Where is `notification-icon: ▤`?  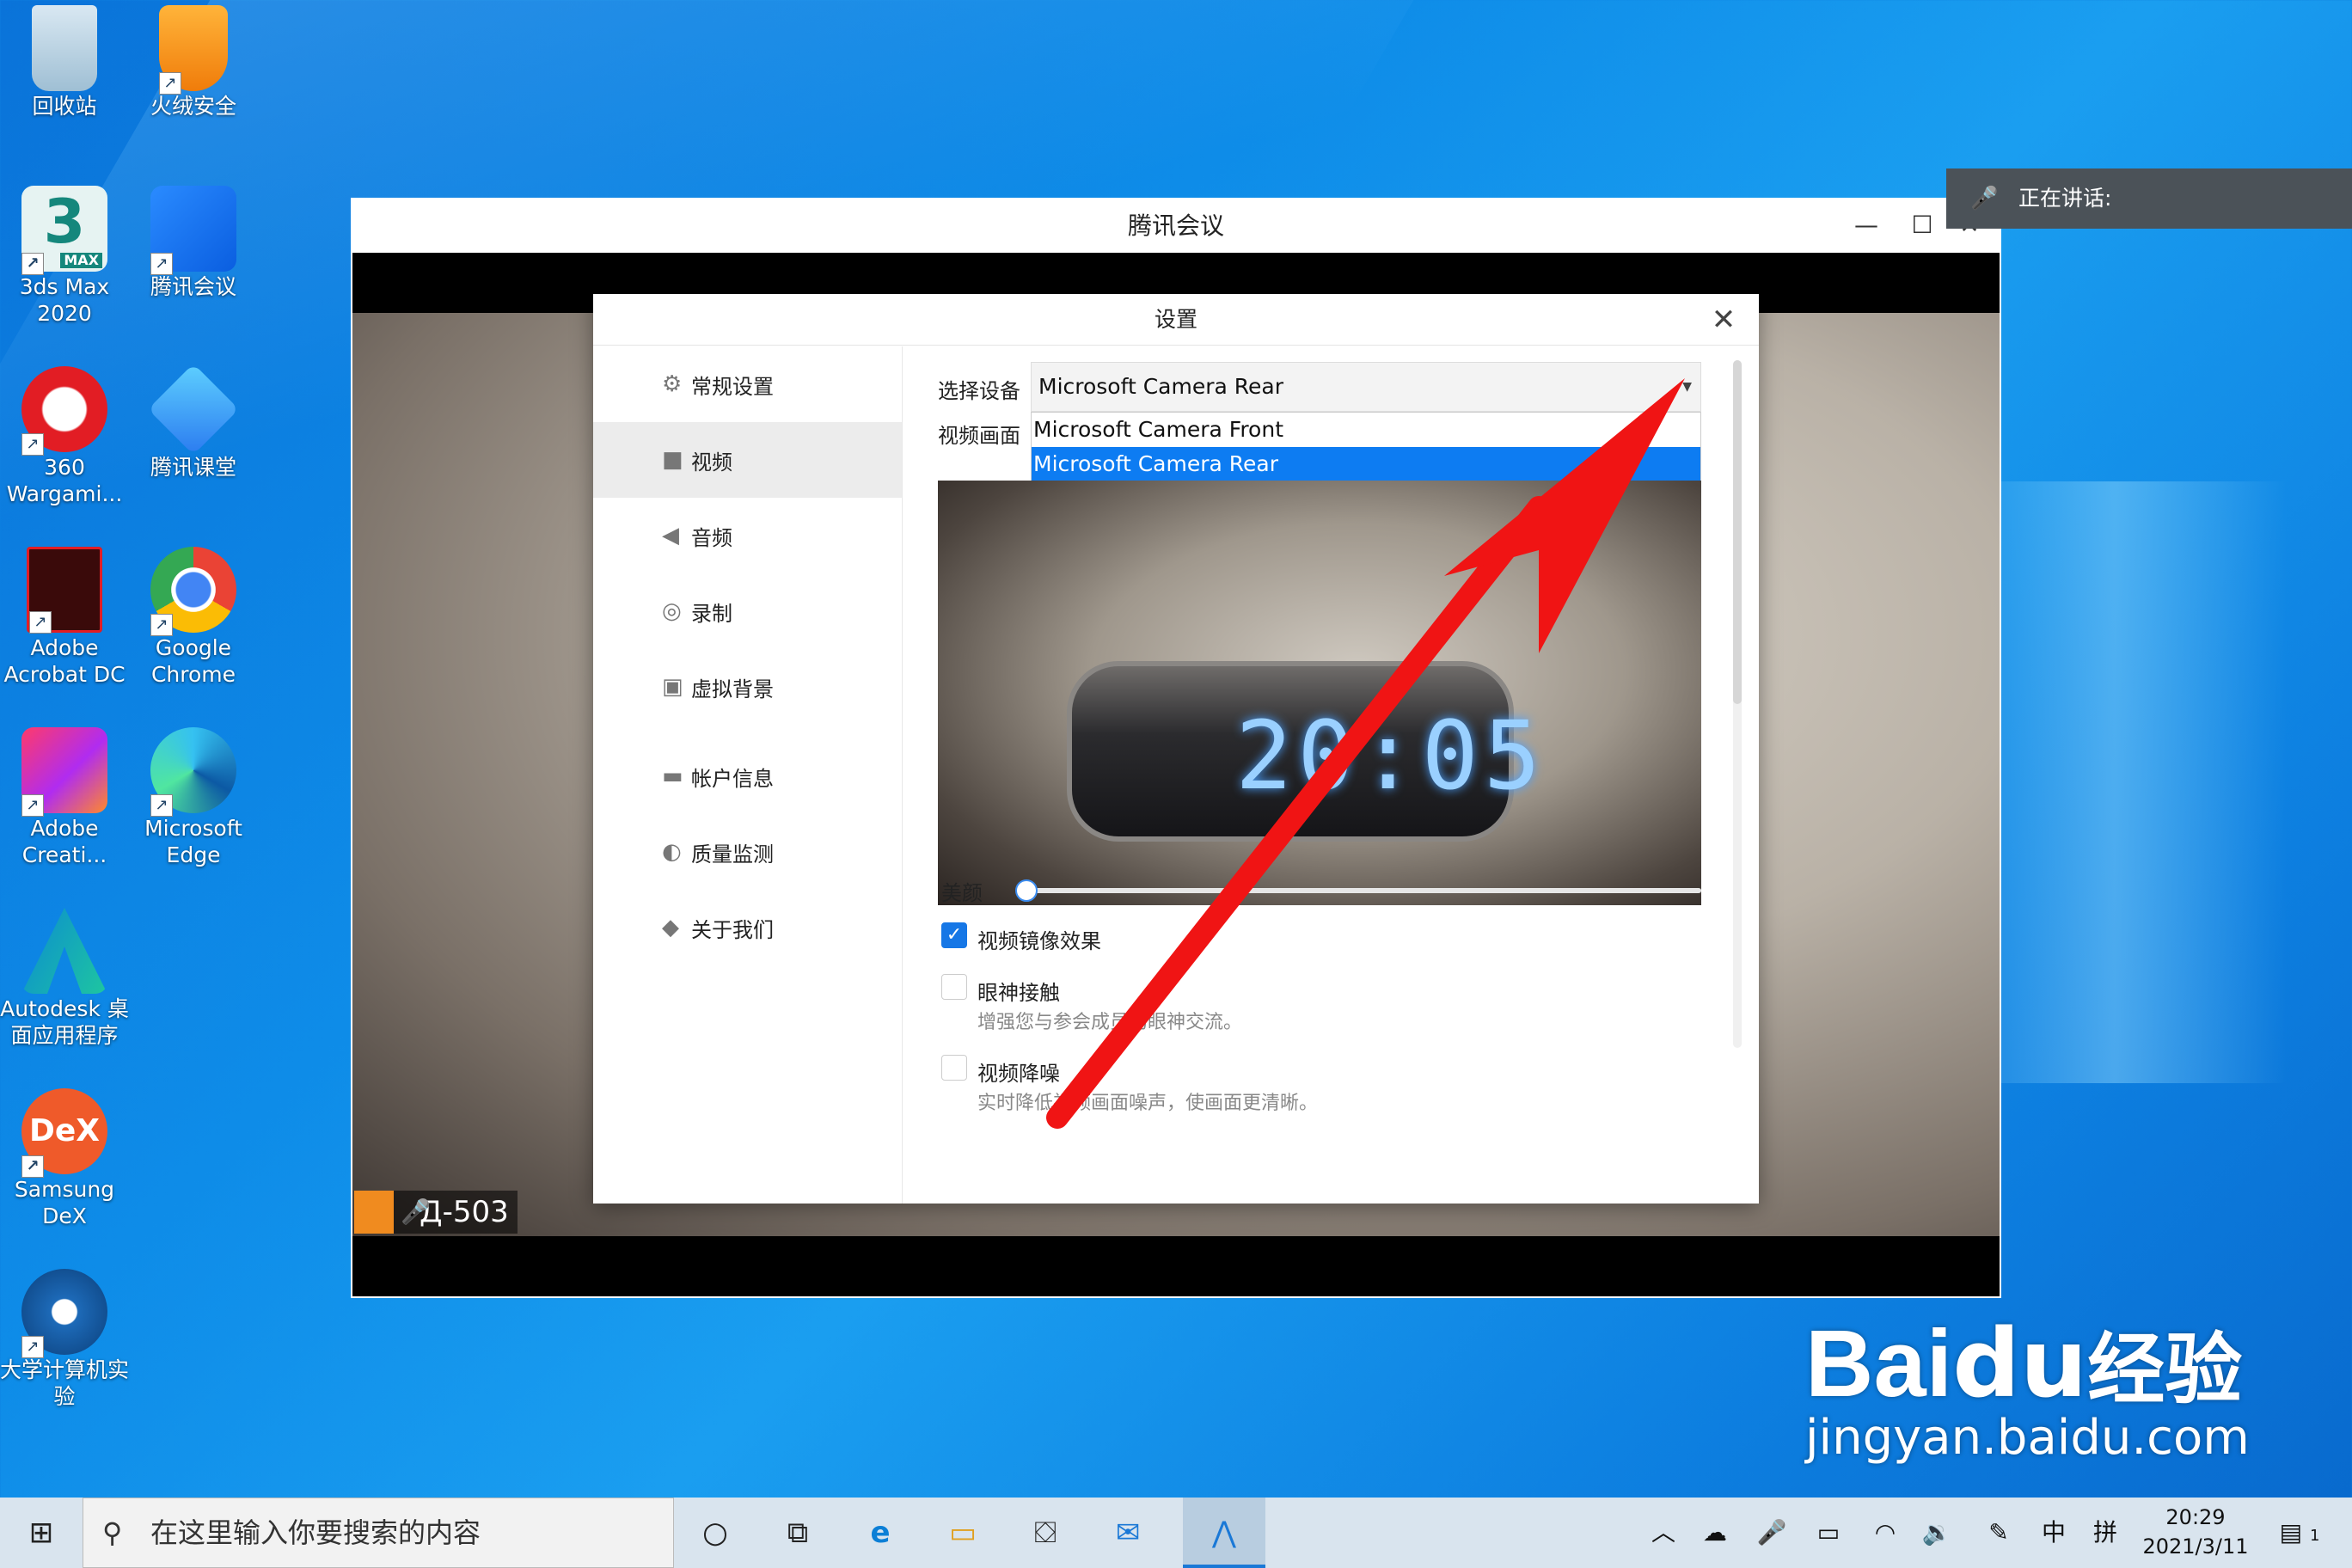 notification-icon: ▤ is located at coordinates (2291, 1532).